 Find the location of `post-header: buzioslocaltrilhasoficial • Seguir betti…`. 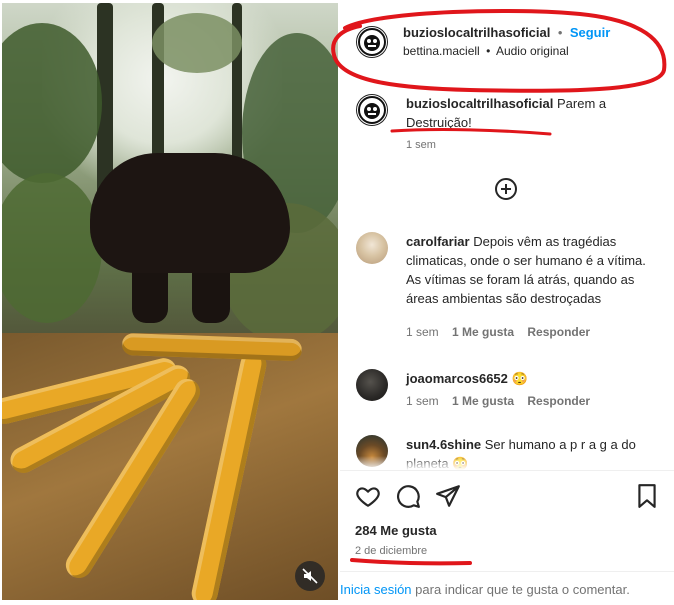

post-header: buzioslocaltrilhasoficial • Seguir betti… is located at coordinates (506, 43).